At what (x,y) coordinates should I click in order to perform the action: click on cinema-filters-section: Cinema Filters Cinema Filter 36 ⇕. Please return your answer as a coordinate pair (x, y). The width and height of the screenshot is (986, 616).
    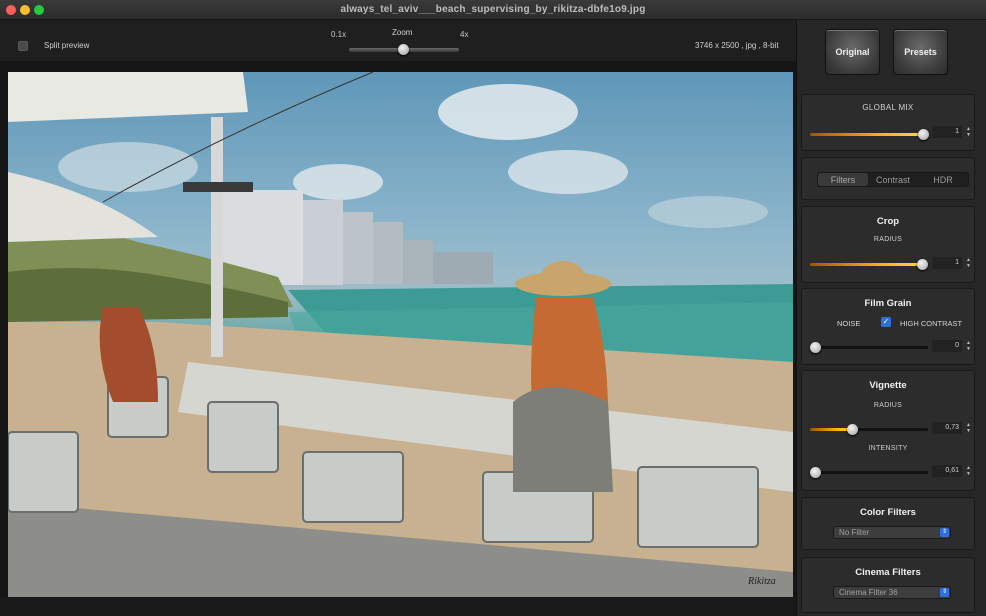
    Looking at the image, I should click on (888, 585).